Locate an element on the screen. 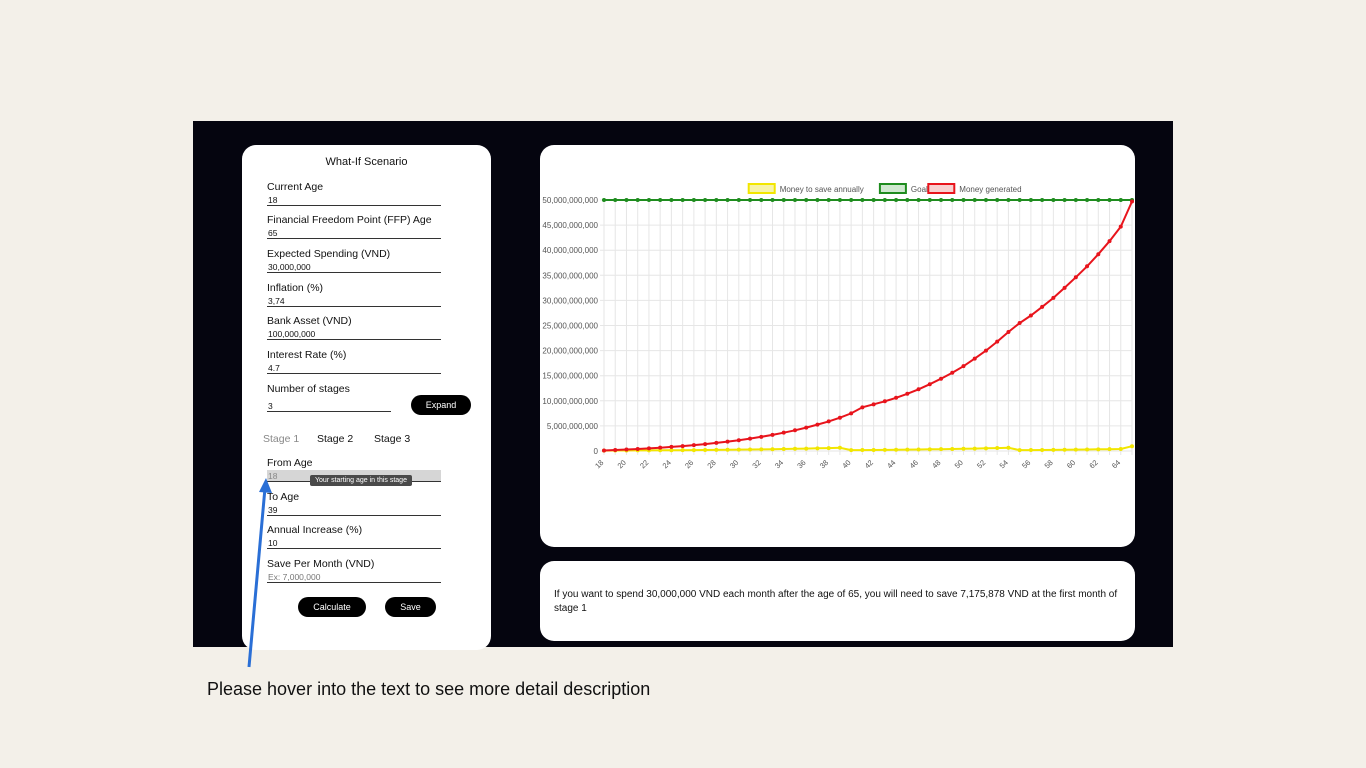 Image resolution: width=1366 pixels, height=768 pixels. stages-field: Number of stages 3 is located at coordinates (329, 397).